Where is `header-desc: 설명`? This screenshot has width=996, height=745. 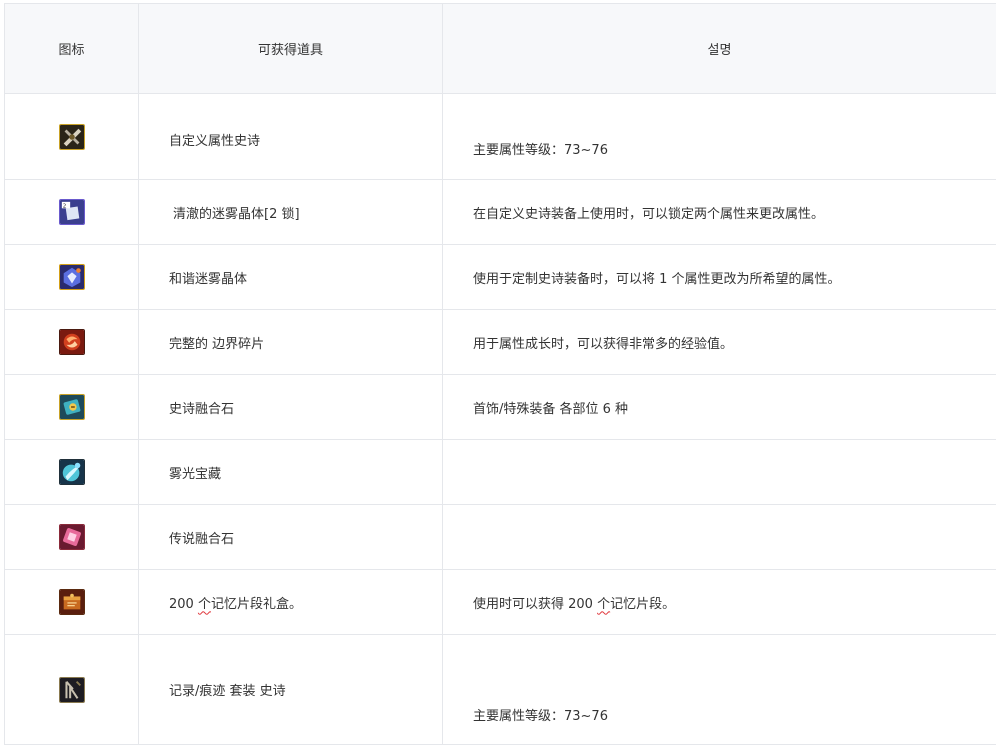 header-desc: 설명 is located at coordinates (719, 48).